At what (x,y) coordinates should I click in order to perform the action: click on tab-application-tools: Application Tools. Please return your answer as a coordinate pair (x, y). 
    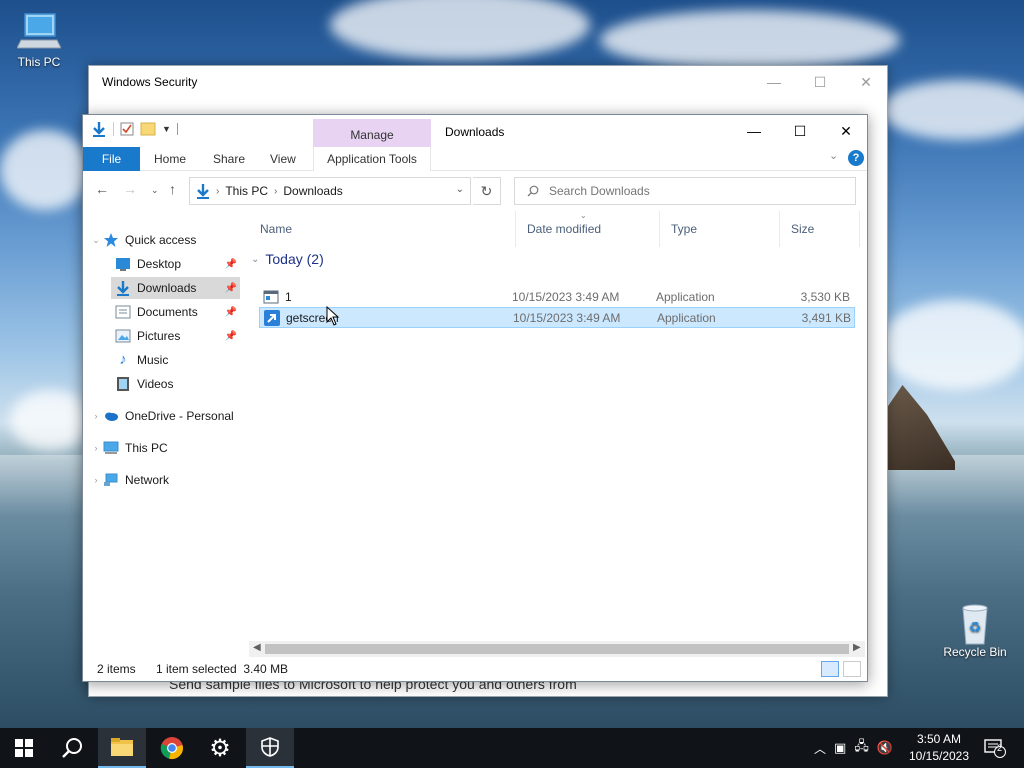
    Looking at the image, I should click on (372, 159).